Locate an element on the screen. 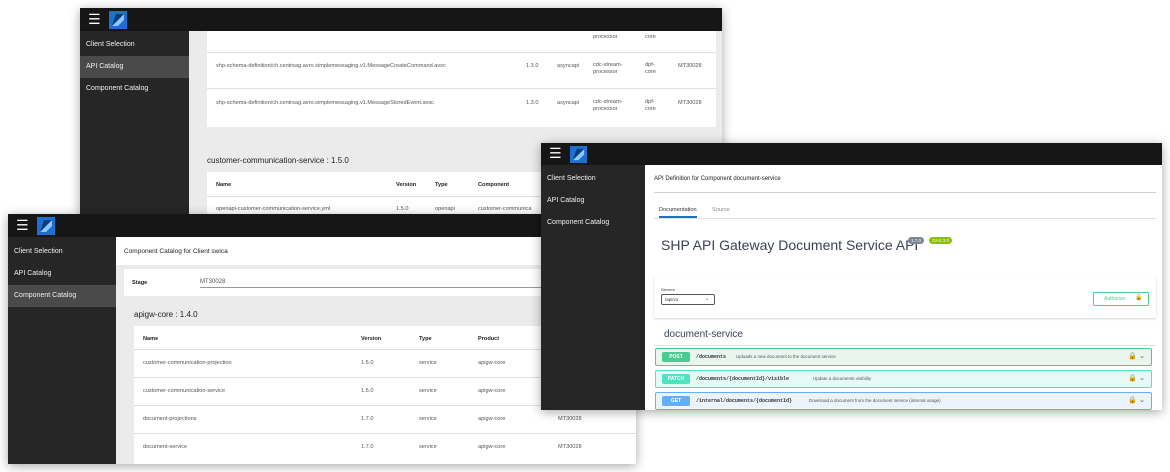 The height and width of the screenshot is (472, 1170). operation-description: Update a documents visibility is located at coordinates (842, 378).